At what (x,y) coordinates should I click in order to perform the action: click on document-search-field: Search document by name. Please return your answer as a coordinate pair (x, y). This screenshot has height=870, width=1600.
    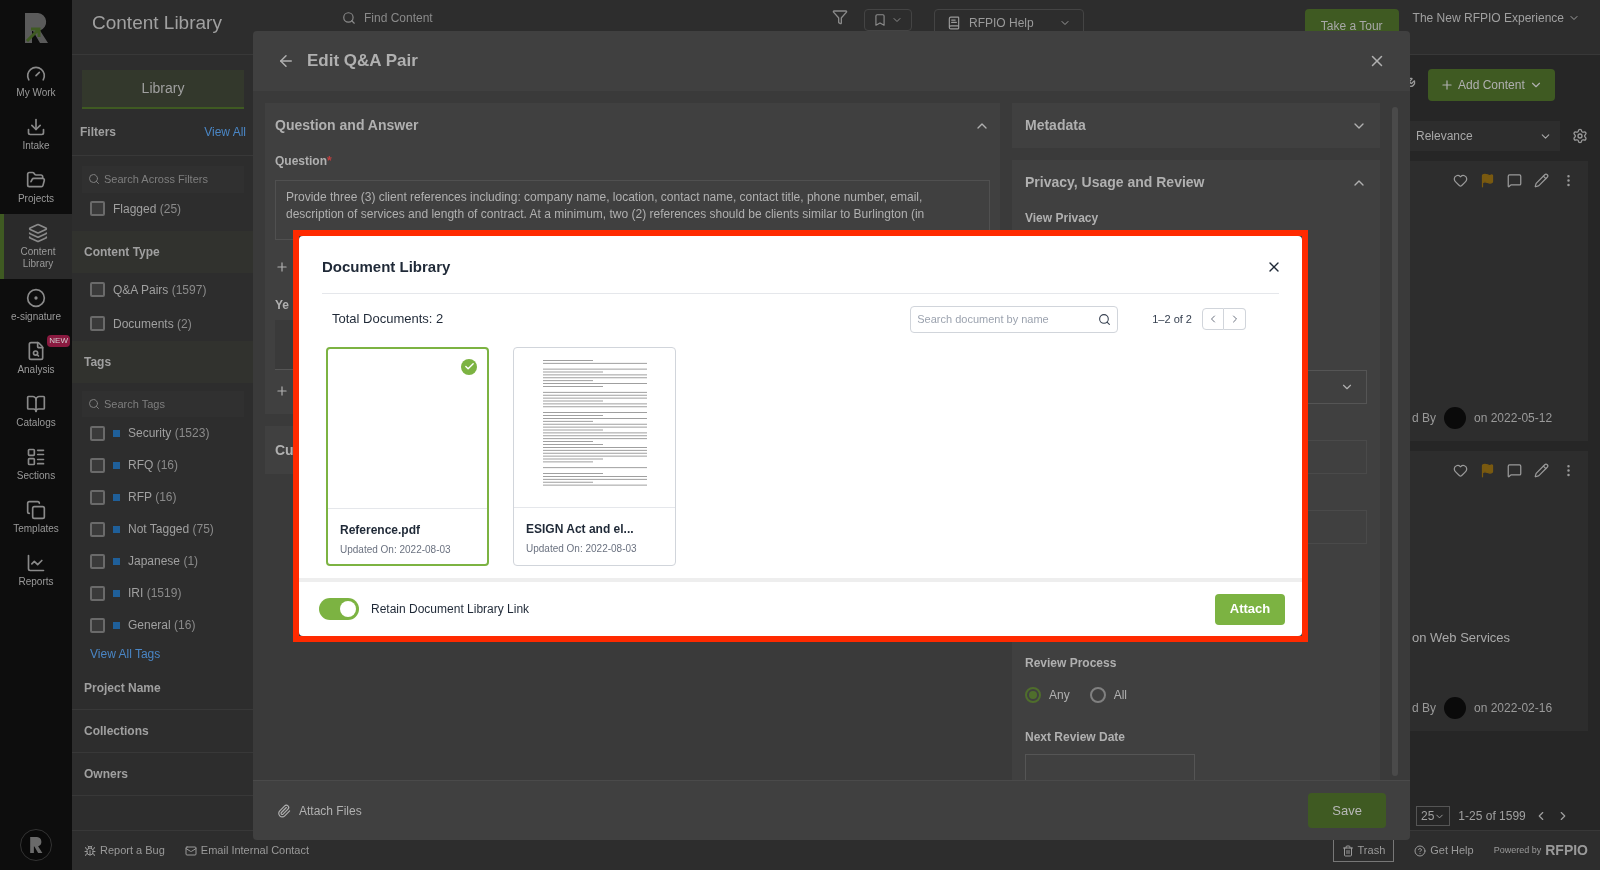
    Looking at the image, I should click on (1014, 319).